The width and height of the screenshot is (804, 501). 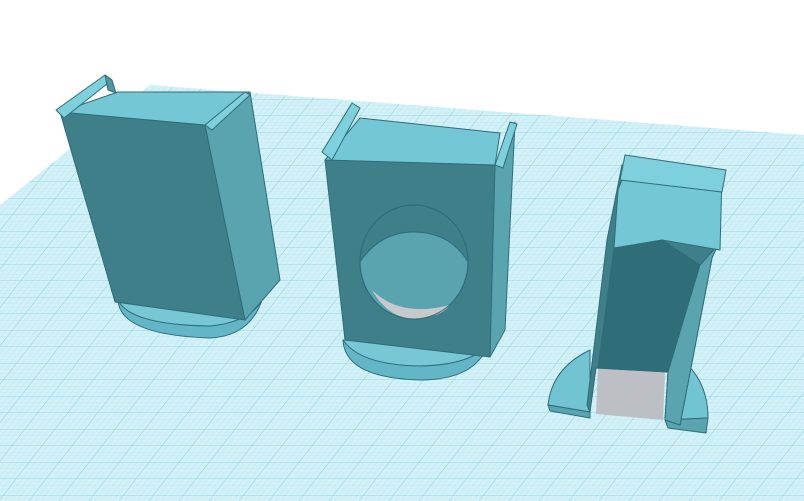 I want to click on stand-with-circular-hole, so click(x=419, y=241).